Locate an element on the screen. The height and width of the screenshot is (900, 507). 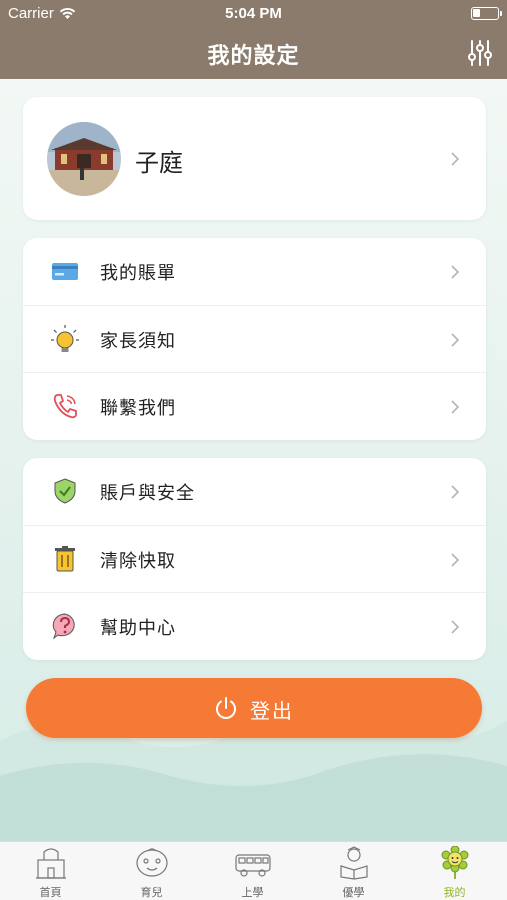
profile-name: 子庭 is located at coordinates (159, 163).